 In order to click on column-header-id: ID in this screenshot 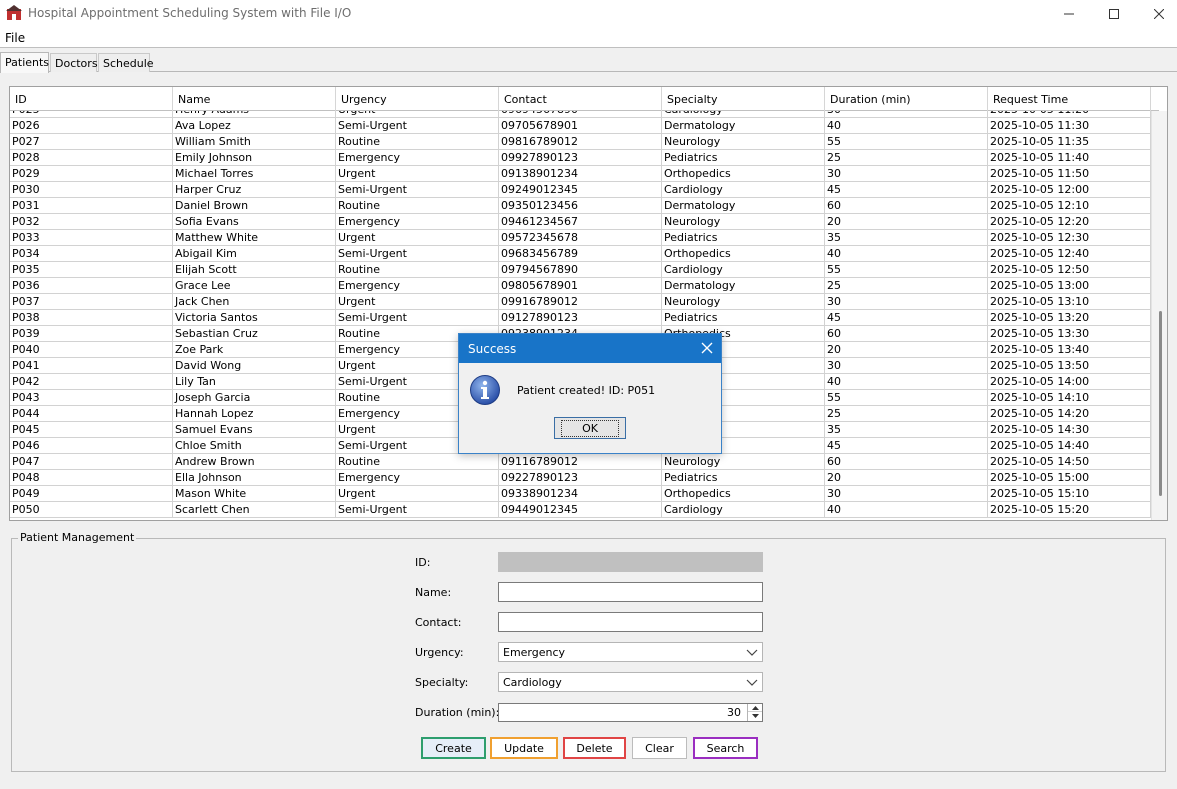, I will do `click(91, 99)`.